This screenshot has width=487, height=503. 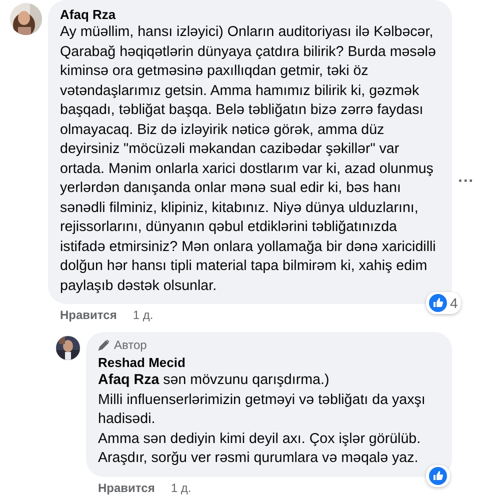 I want to click on more-options: ···, so click(x=466, y=182).